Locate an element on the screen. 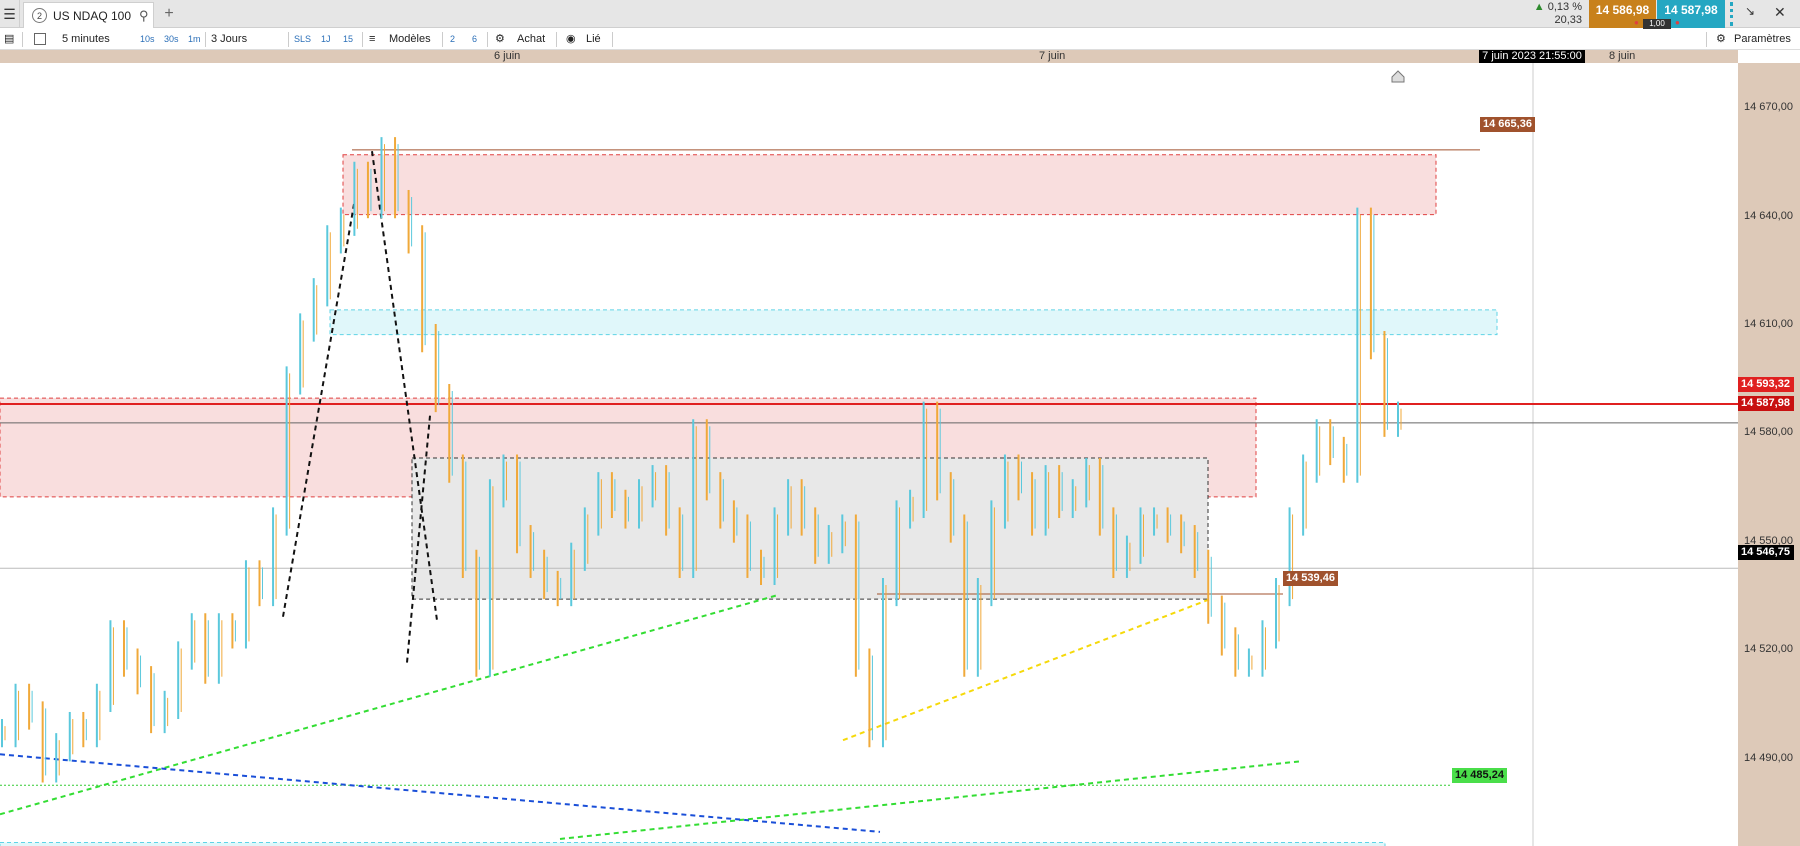 The height and width of the screenshot is (846, 1800). scroll-home-icon is located at coordinates (1398, 76).